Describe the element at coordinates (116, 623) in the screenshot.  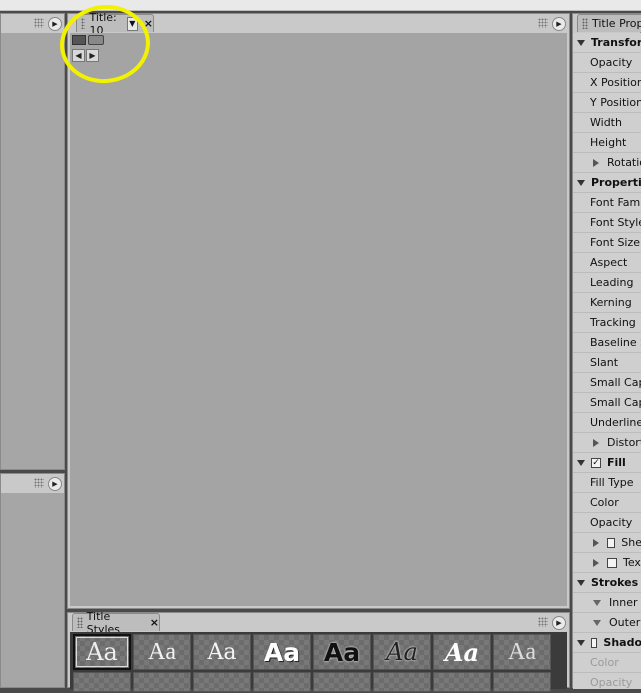
I see `tab-title-styles: Title Styles ×` at that location.